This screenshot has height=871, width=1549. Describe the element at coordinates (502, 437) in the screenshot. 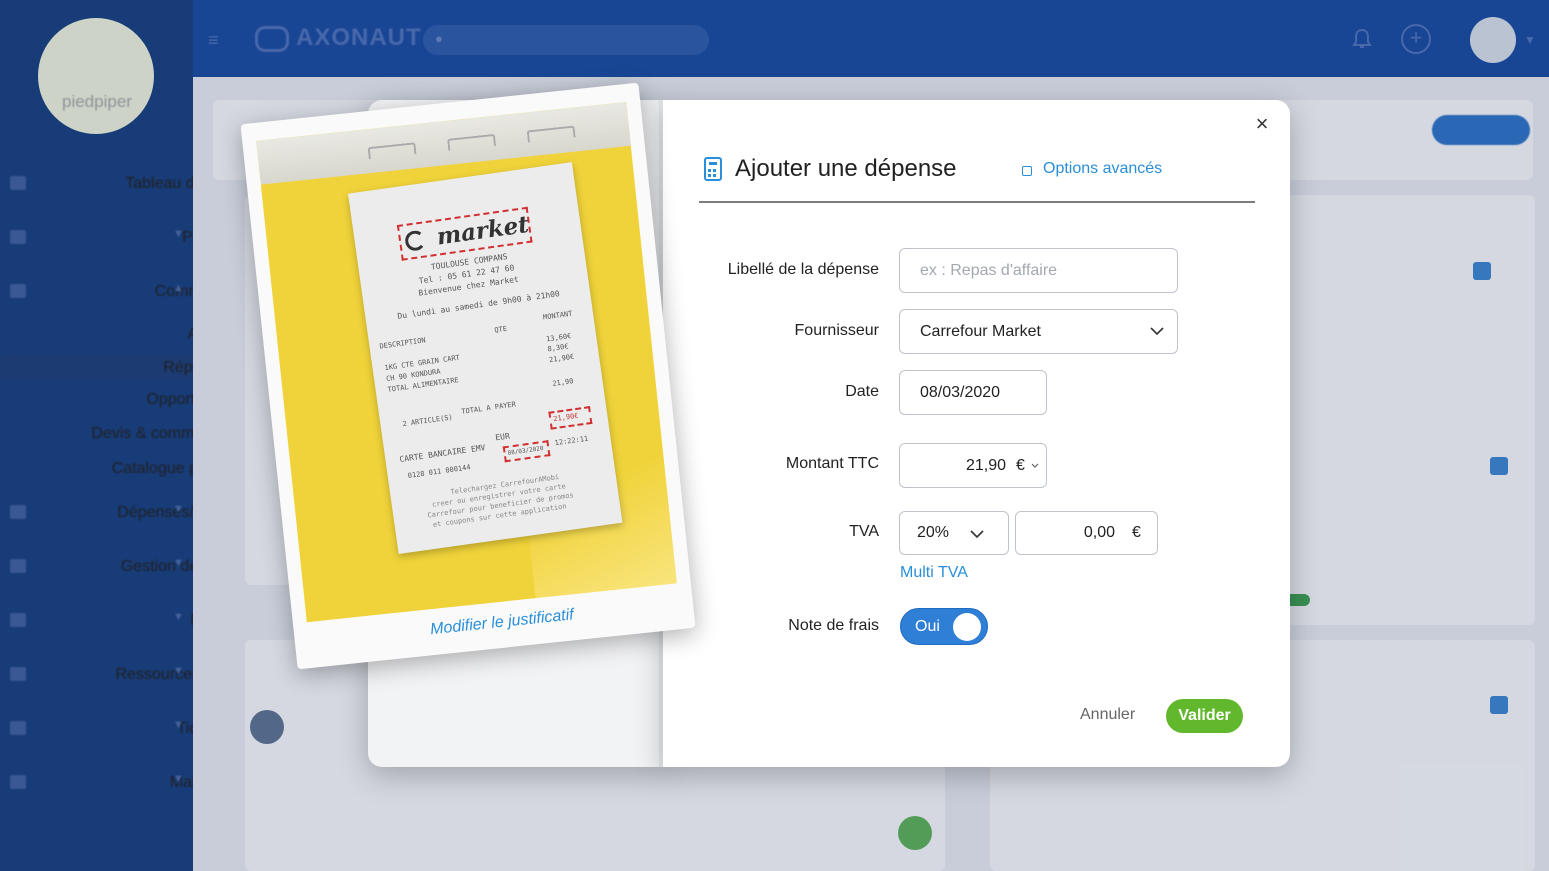

I see `receipt-line: EUR` at that location.